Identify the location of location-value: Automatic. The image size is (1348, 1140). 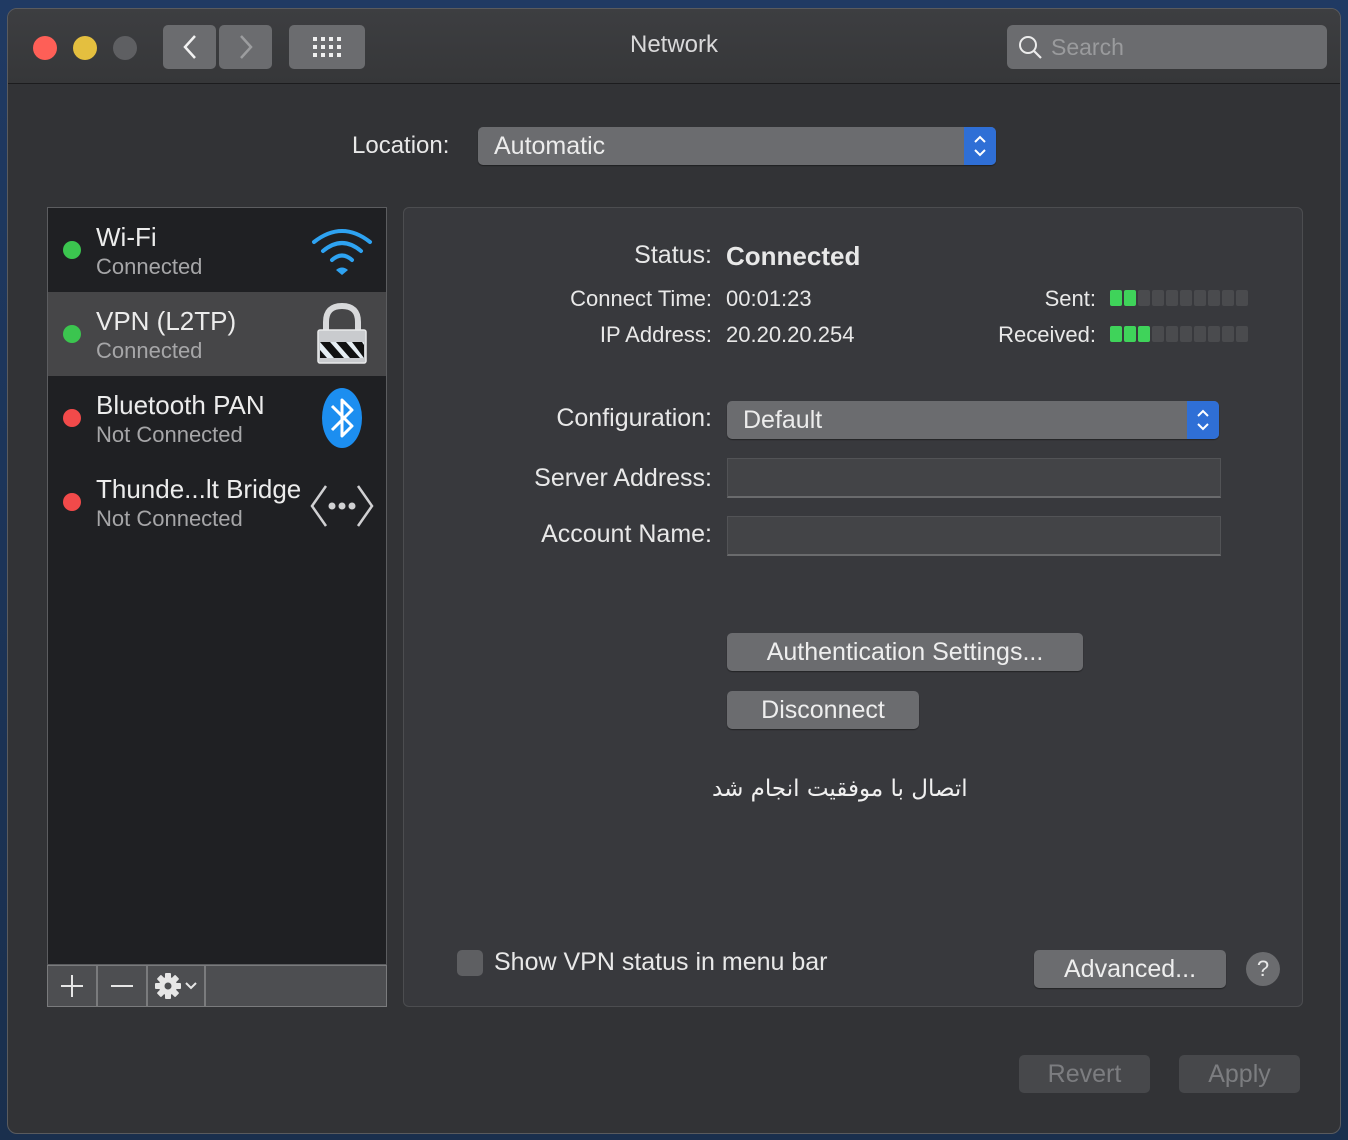
(550, 145).